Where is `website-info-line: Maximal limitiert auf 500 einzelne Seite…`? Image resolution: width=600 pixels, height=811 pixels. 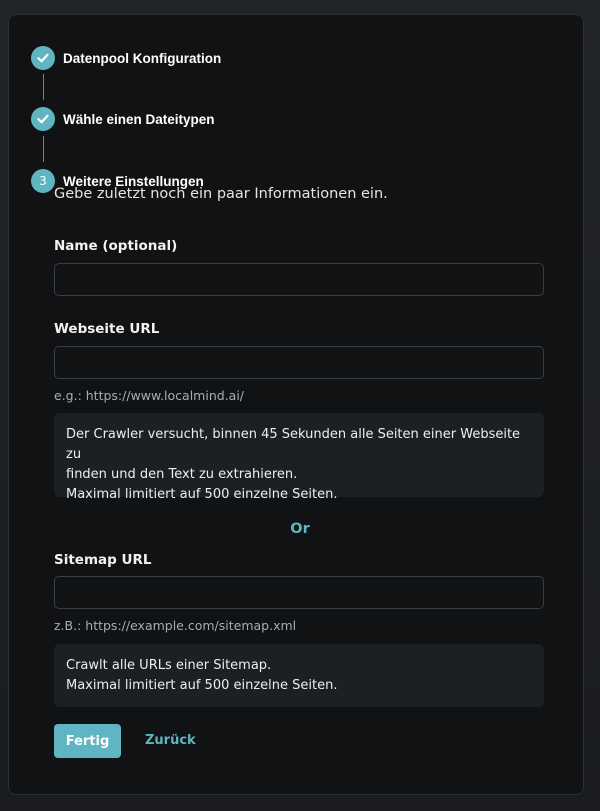 website-info-line: Maximal limitiert auf 500 einzelne Seite… is located at coordinates (202, 494).